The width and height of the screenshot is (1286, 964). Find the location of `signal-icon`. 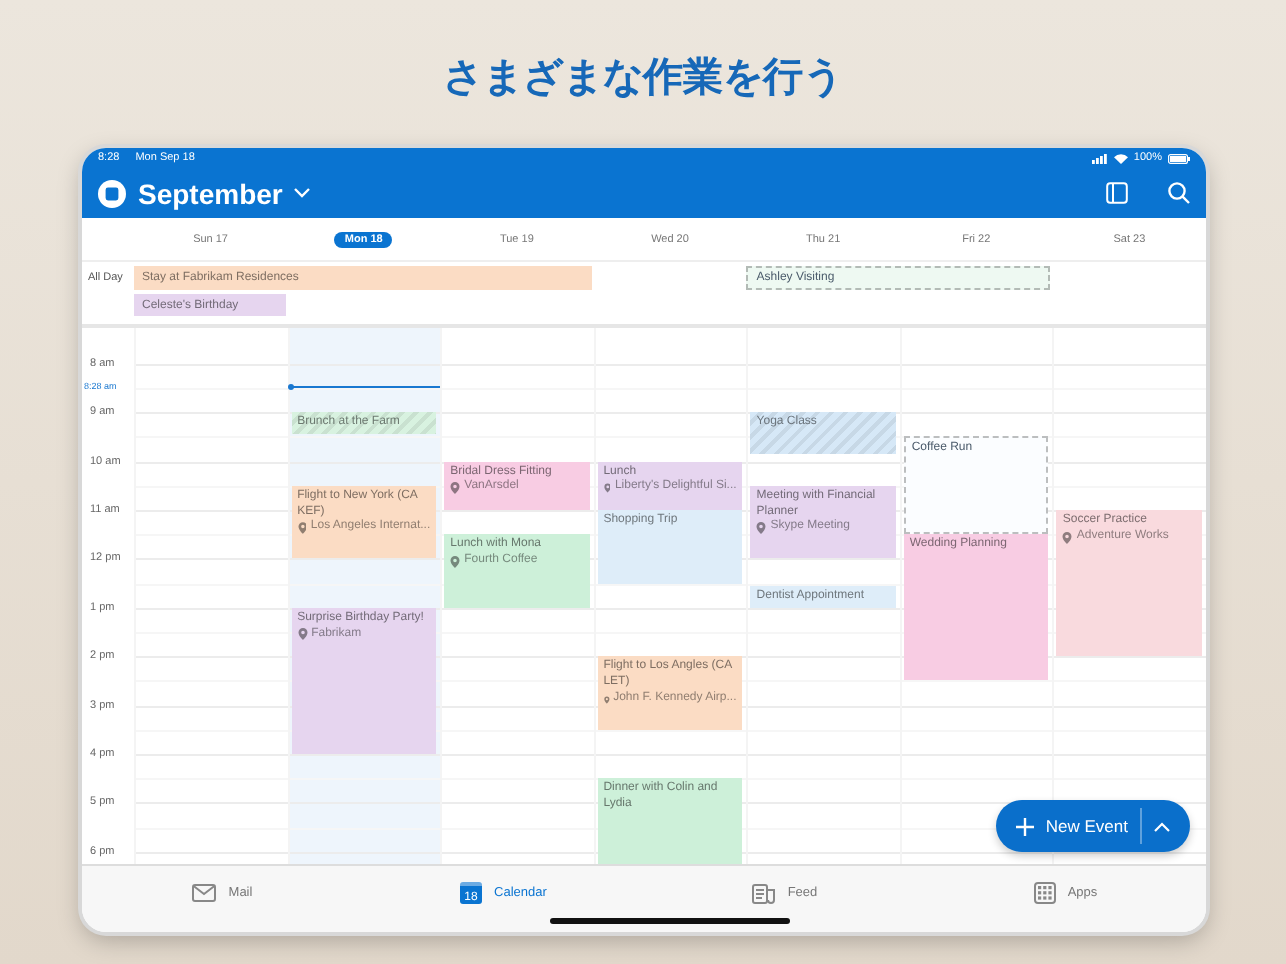

signal-icon is located at coordinates (1099, 158).